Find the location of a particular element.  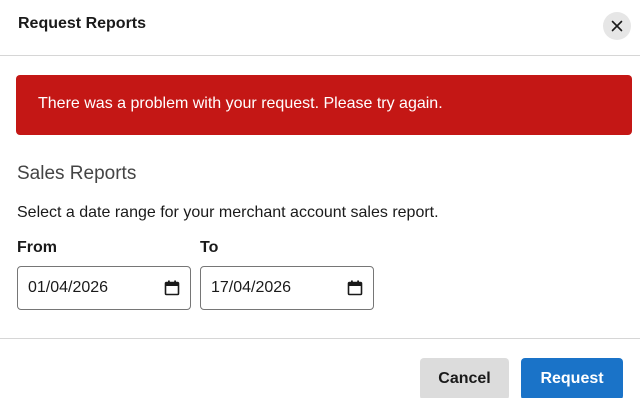

to-label: To is located at coordinates (209, 247).